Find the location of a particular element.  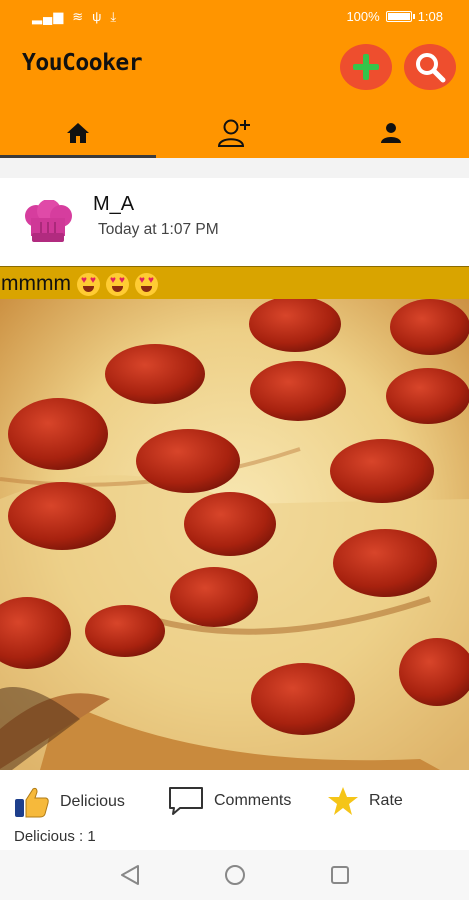

download-icon: ⤓ is located at coordinates (114, 16).